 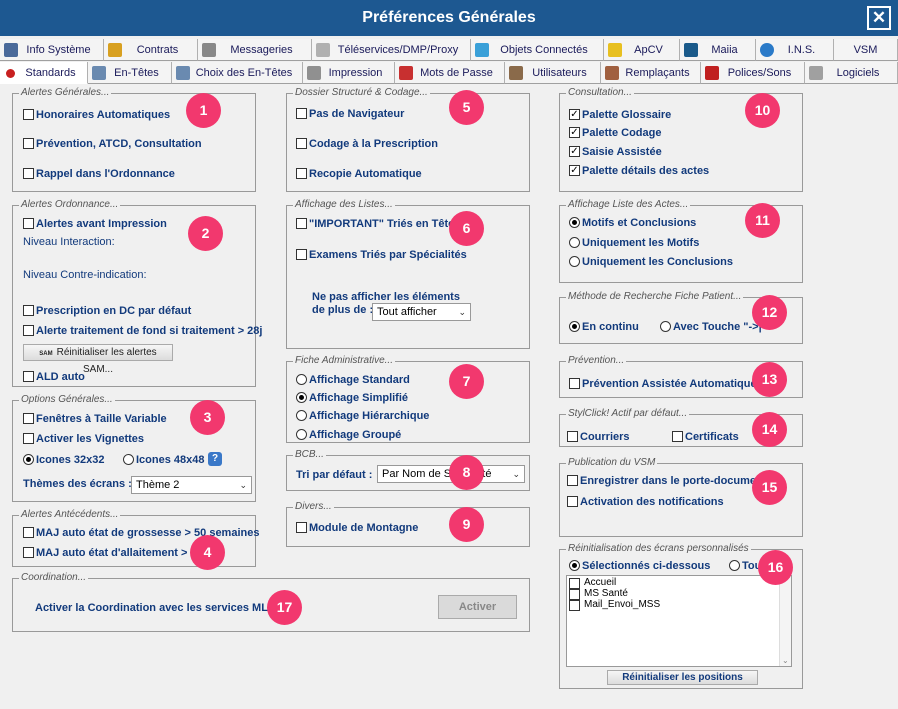 I want to click on tab-remplacants: Remplaçants, so click(x=651, y=73).